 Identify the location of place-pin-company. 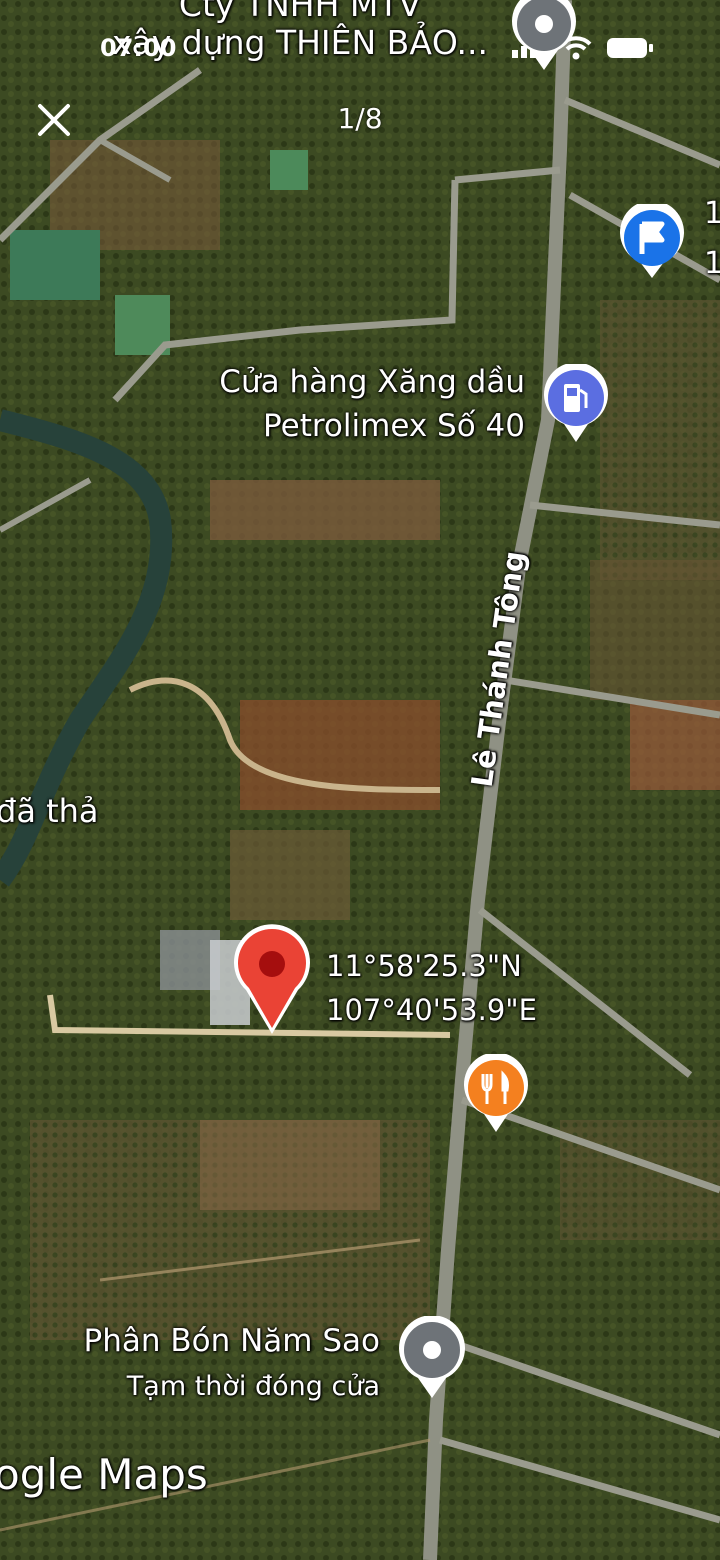
(544, 38).